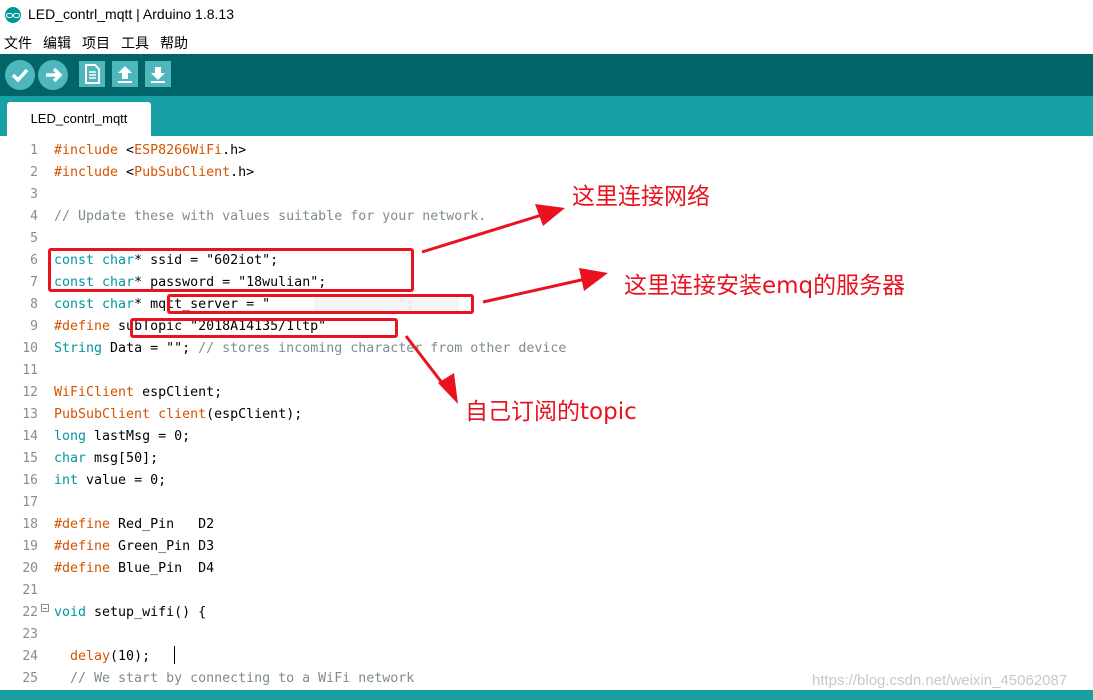  I want to click on annotation-topic: 自己订阅的topic, so click(551, 412).